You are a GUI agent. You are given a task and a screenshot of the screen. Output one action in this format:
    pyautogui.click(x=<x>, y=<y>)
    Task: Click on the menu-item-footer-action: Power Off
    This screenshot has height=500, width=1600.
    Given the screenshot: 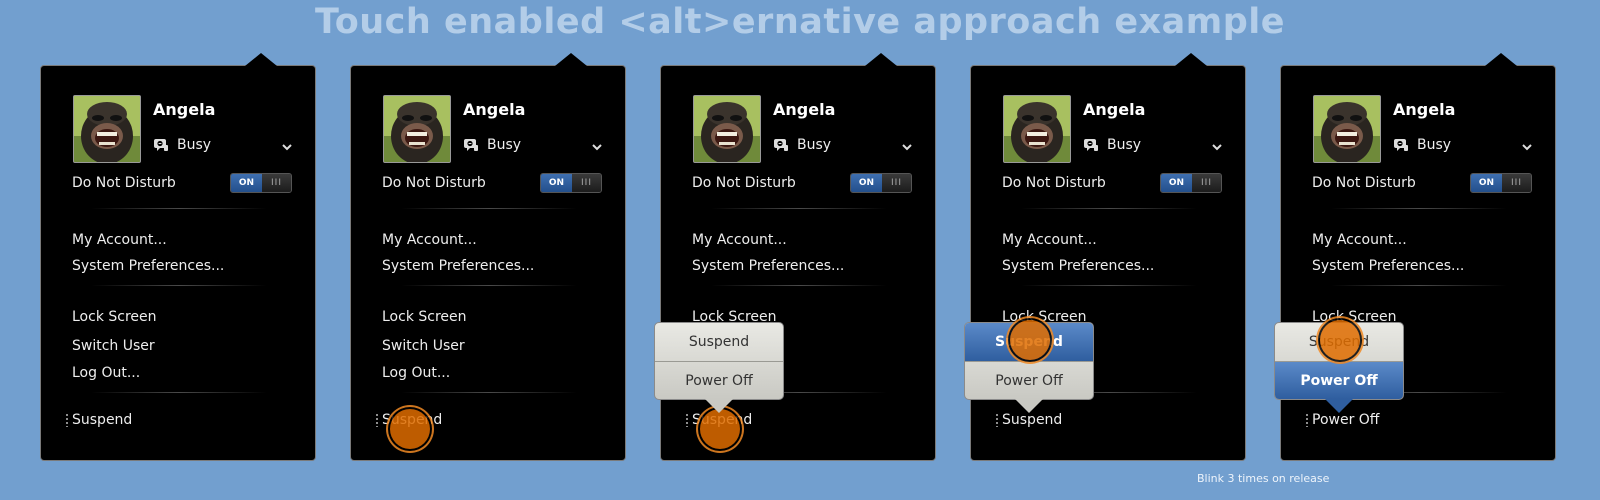 What is the action you would take?
    pyautogui.click(x=1345, y=420)
    